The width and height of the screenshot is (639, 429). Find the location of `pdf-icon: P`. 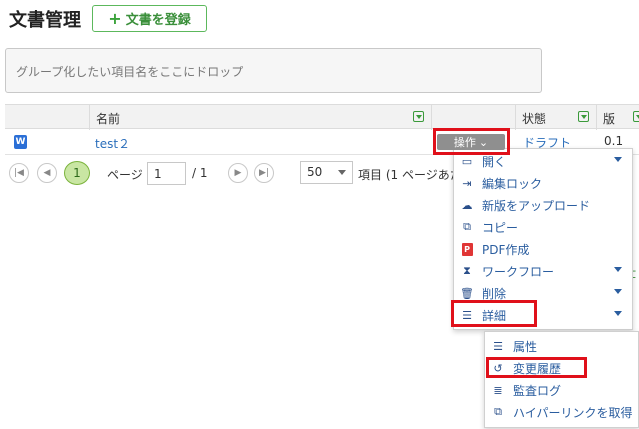

pdf-icon: P is located at coordinates (467, 249).